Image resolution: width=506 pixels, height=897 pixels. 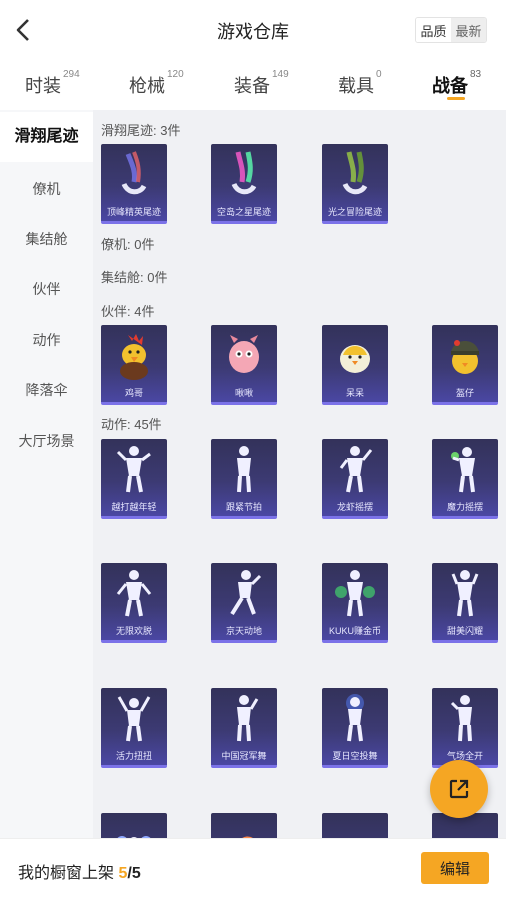 I want to click on item-card: 气场全开, so click(x=465, y=728).